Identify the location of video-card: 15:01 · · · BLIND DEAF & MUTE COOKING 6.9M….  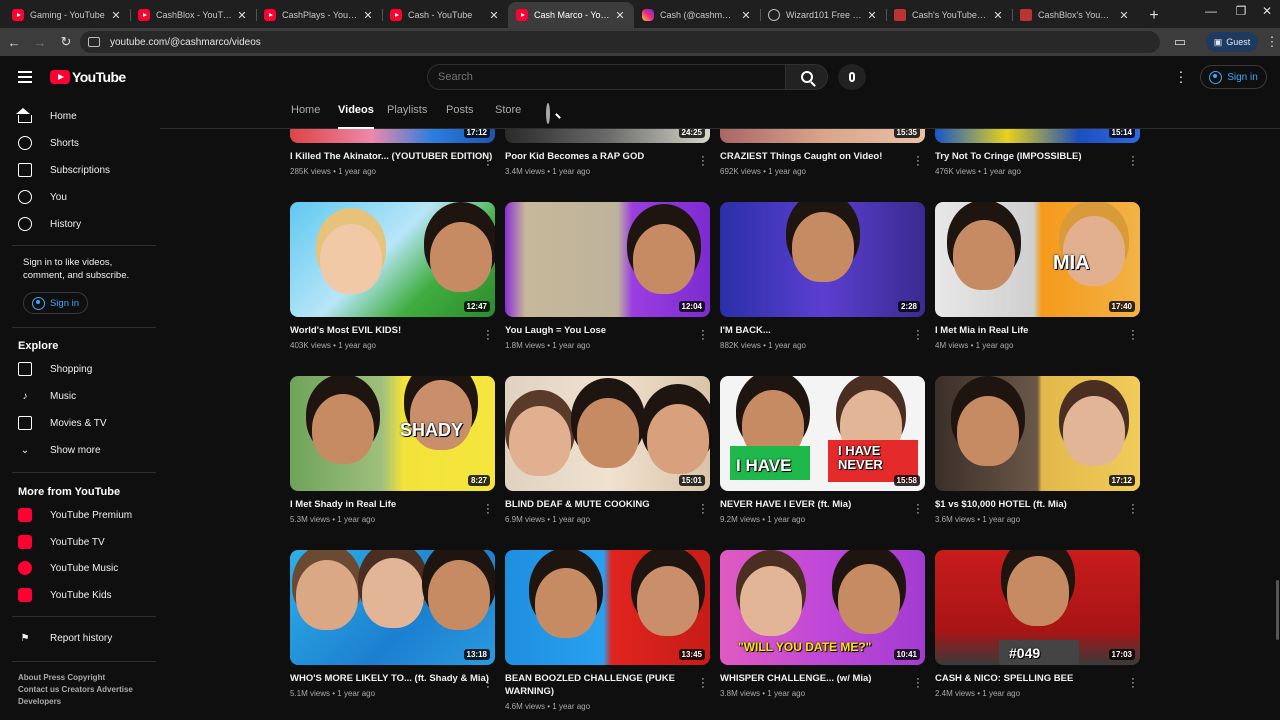
(607, 450).